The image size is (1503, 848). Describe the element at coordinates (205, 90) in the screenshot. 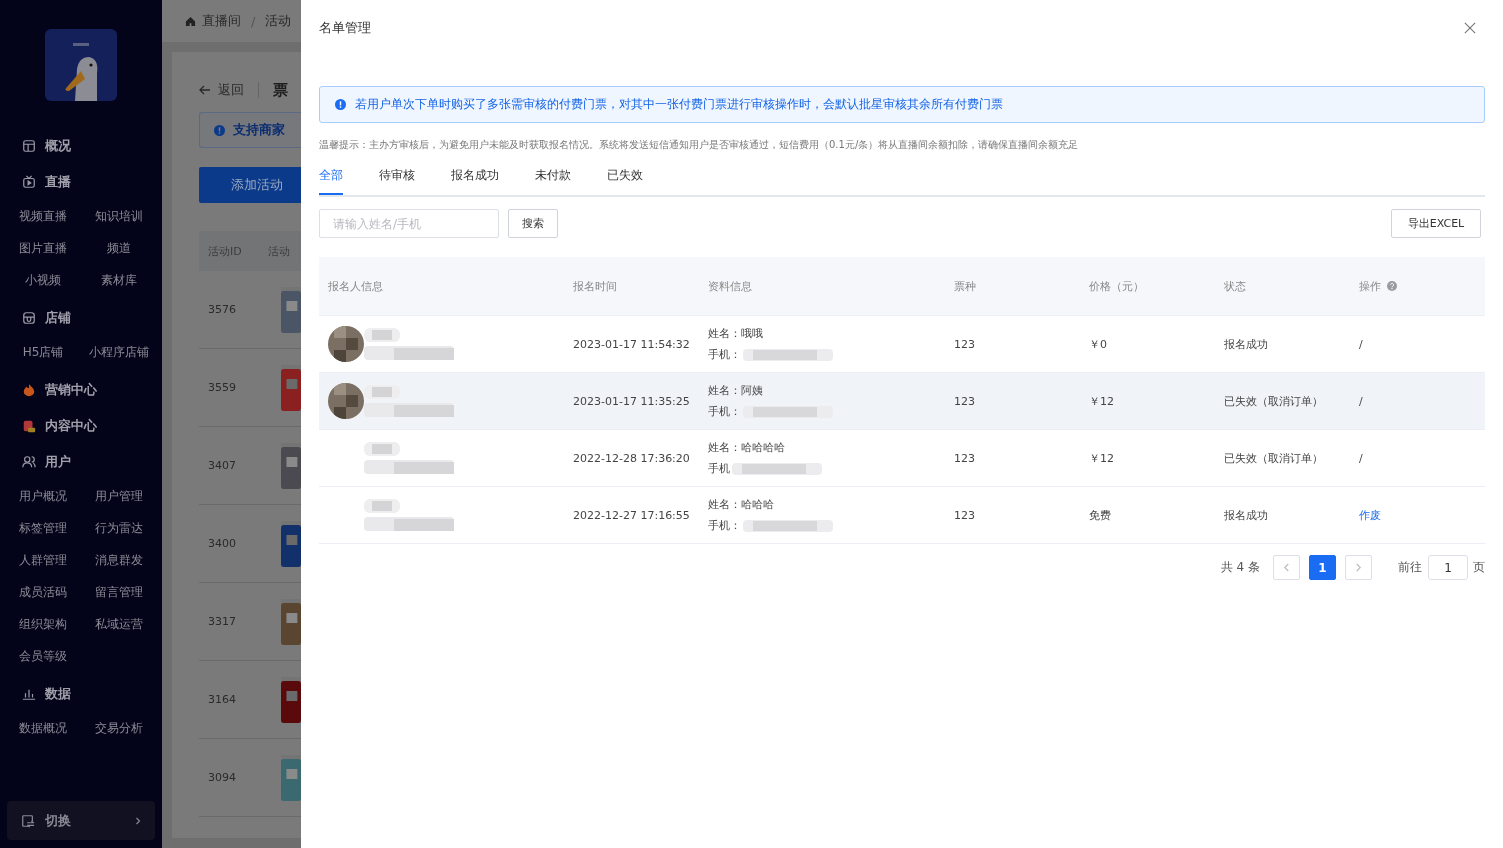

I see `arrow-left-icon` at that location.